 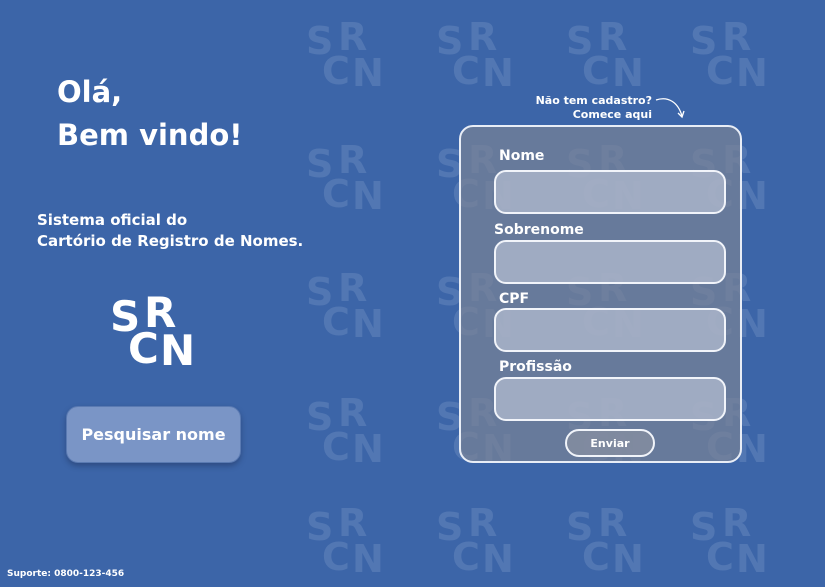 What do you see at coordinates (112, 220) in the screenshot?
I see `system-description-line1: Sistema oficial do` at bounding box center [112, 220].